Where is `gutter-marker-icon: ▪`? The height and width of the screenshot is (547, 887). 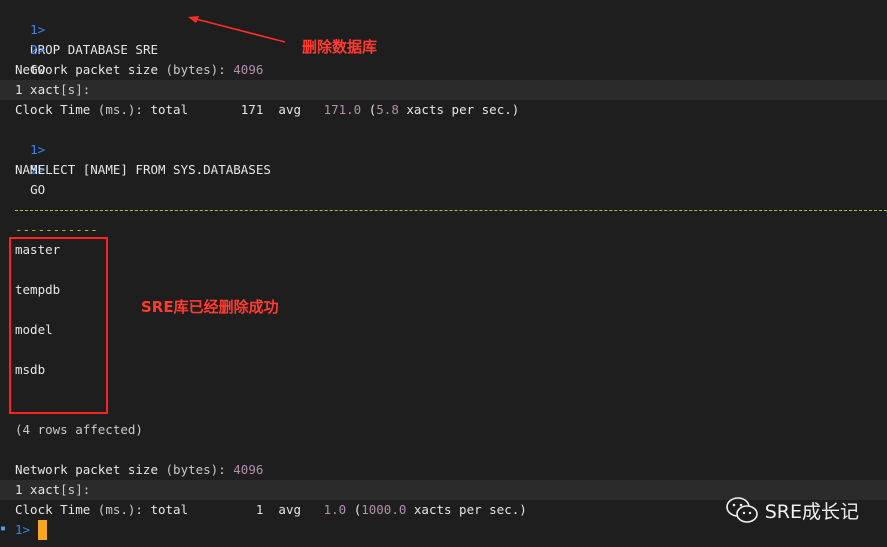
gutter-marker-icon: ▪ is located at coordinates (3, 528).